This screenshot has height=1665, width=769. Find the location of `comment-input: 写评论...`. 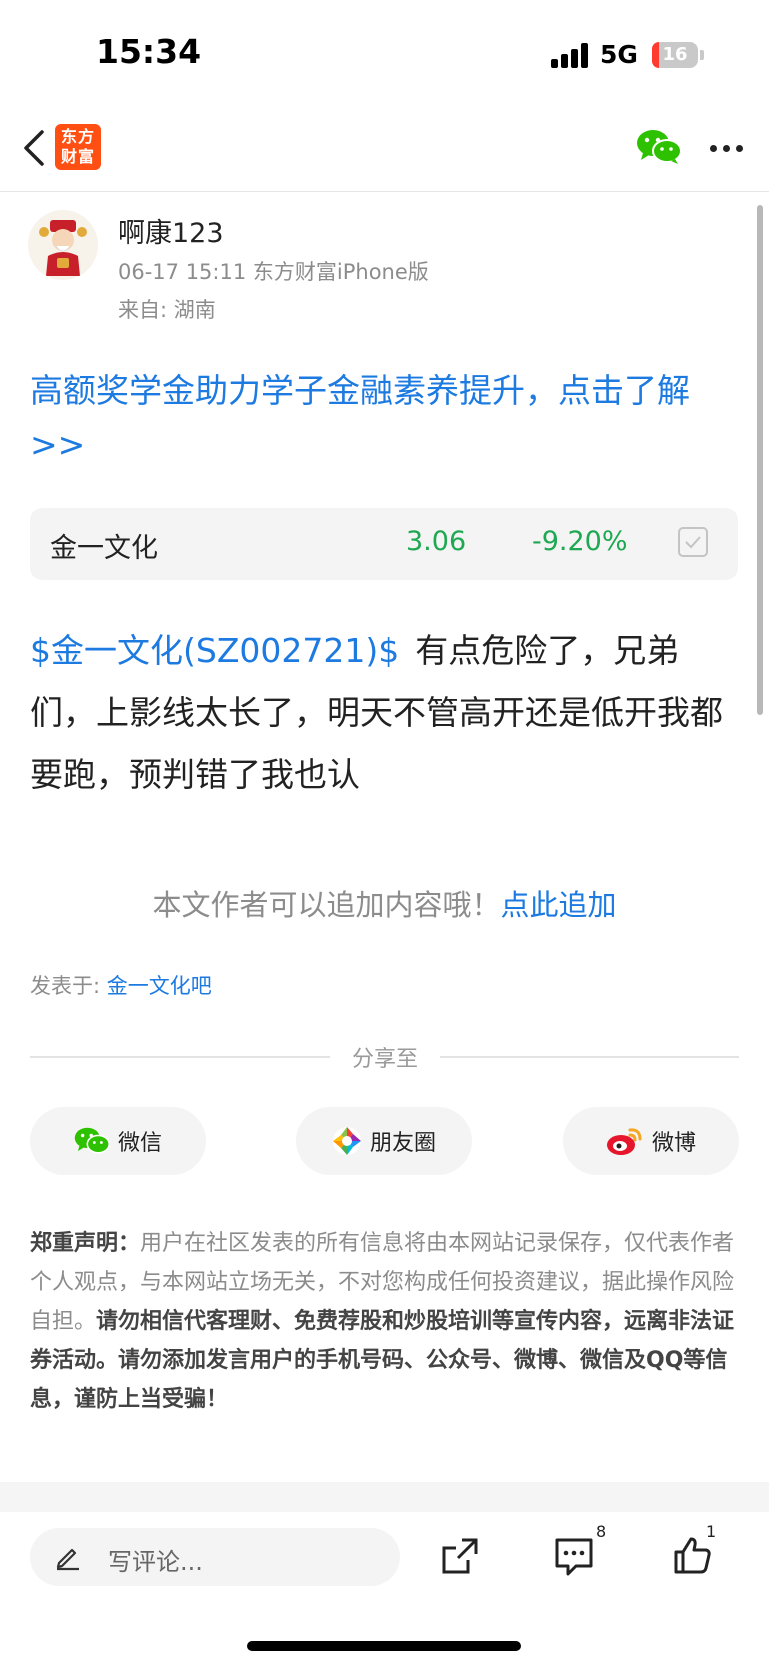

comment-input: 写评论... is located at coordinates (215, 1557).